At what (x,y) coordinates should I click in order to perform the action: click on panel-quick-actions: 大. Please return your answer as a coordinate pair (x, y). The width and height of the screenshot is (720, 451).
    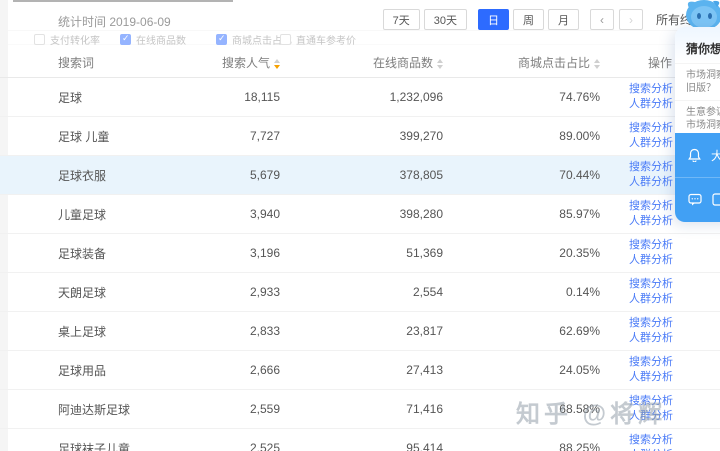
    Looking at the image, I should click on (697, 177).